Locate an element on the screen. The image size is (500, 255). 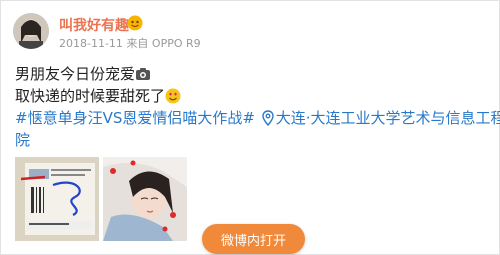
post-timestamp: 2018-11-11 is located at coordinates (91, 43).